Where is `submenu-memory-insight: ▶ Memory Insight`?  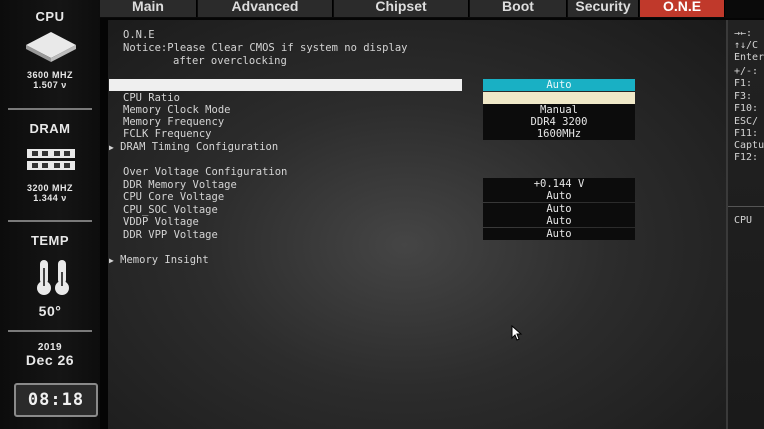
submenu-memory-insight: ▶ Memory Insight is located at coordinates (159, 260).